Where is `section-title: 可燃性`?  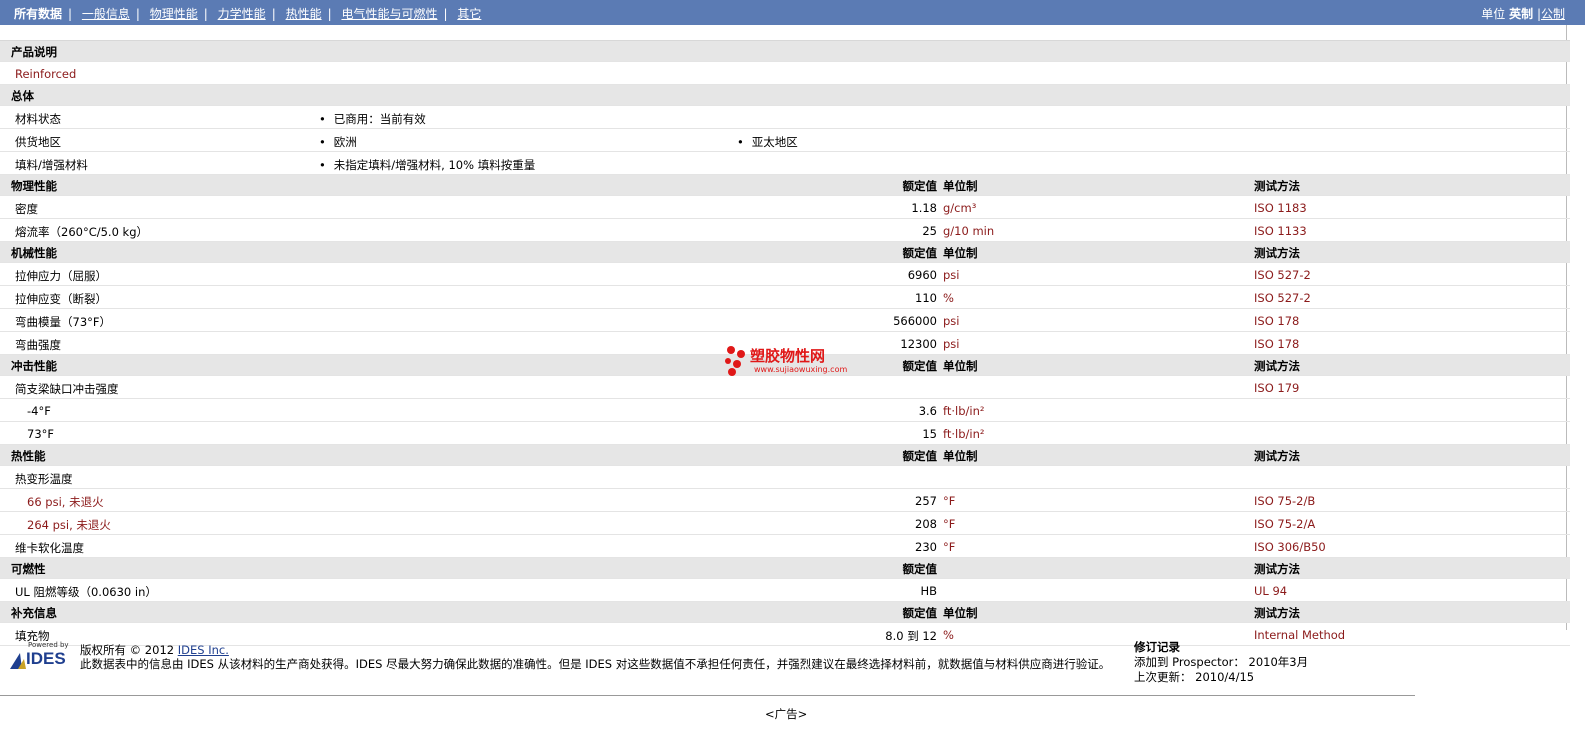
section-title: 可燃性 is located at coordinates (28, 569).